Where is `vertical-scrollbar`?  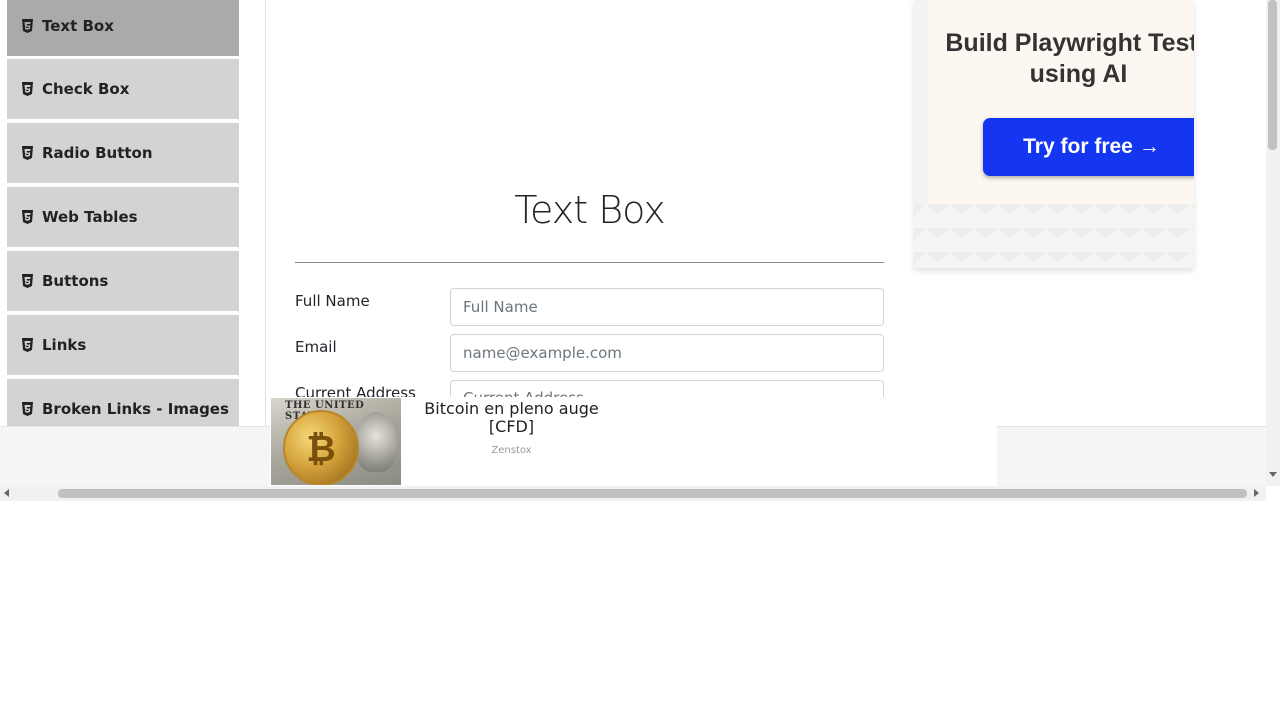
vertical-scrollbar is located at coordinates (1273, 243).